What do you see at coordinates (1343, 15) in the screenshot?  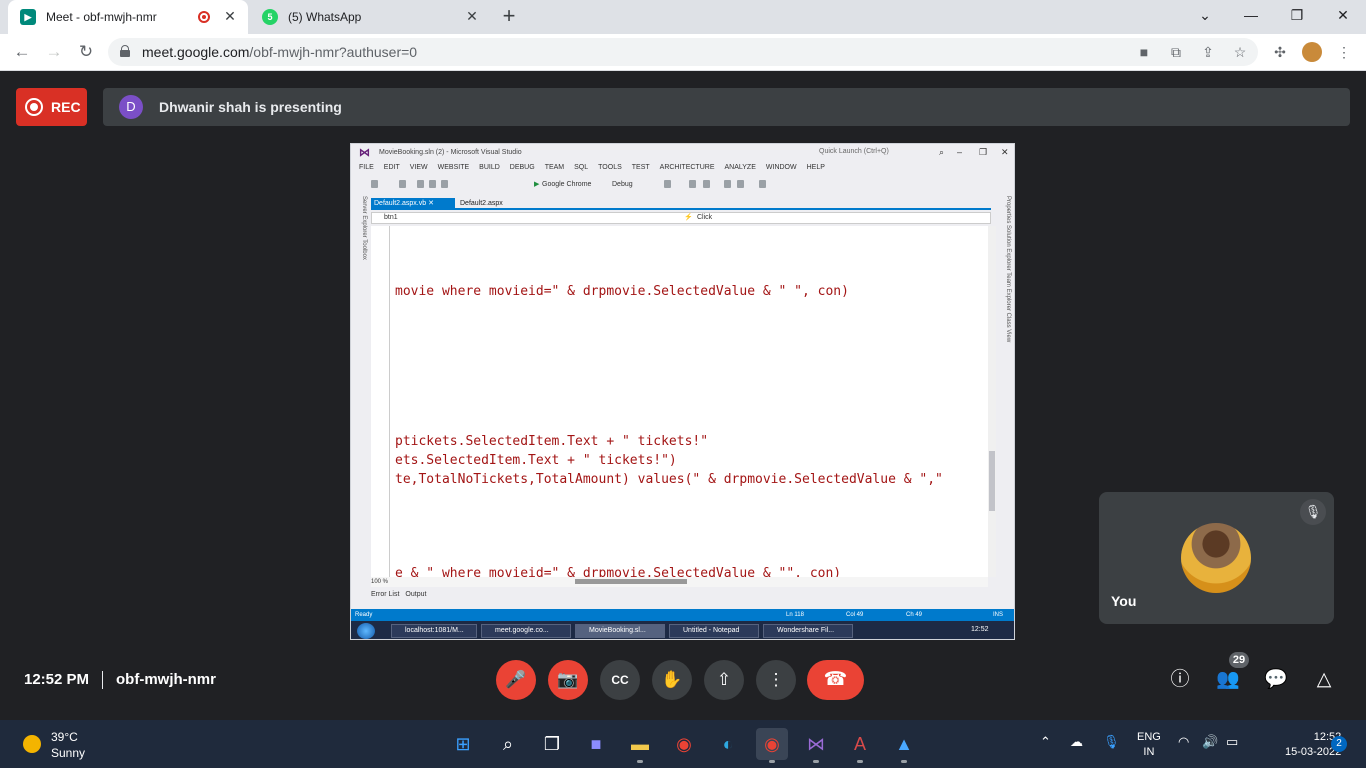 I see `close-window-button: ✕` at bounding box center [1343, 15].